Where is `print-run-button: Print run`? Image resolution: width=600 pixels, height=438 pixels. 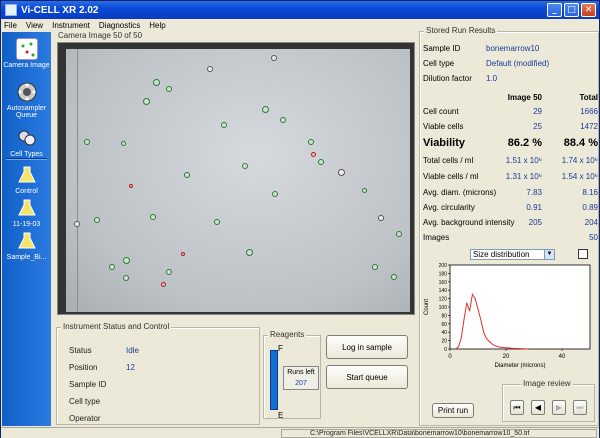
print-run-button: Print run is located at coordinates (453, 410).